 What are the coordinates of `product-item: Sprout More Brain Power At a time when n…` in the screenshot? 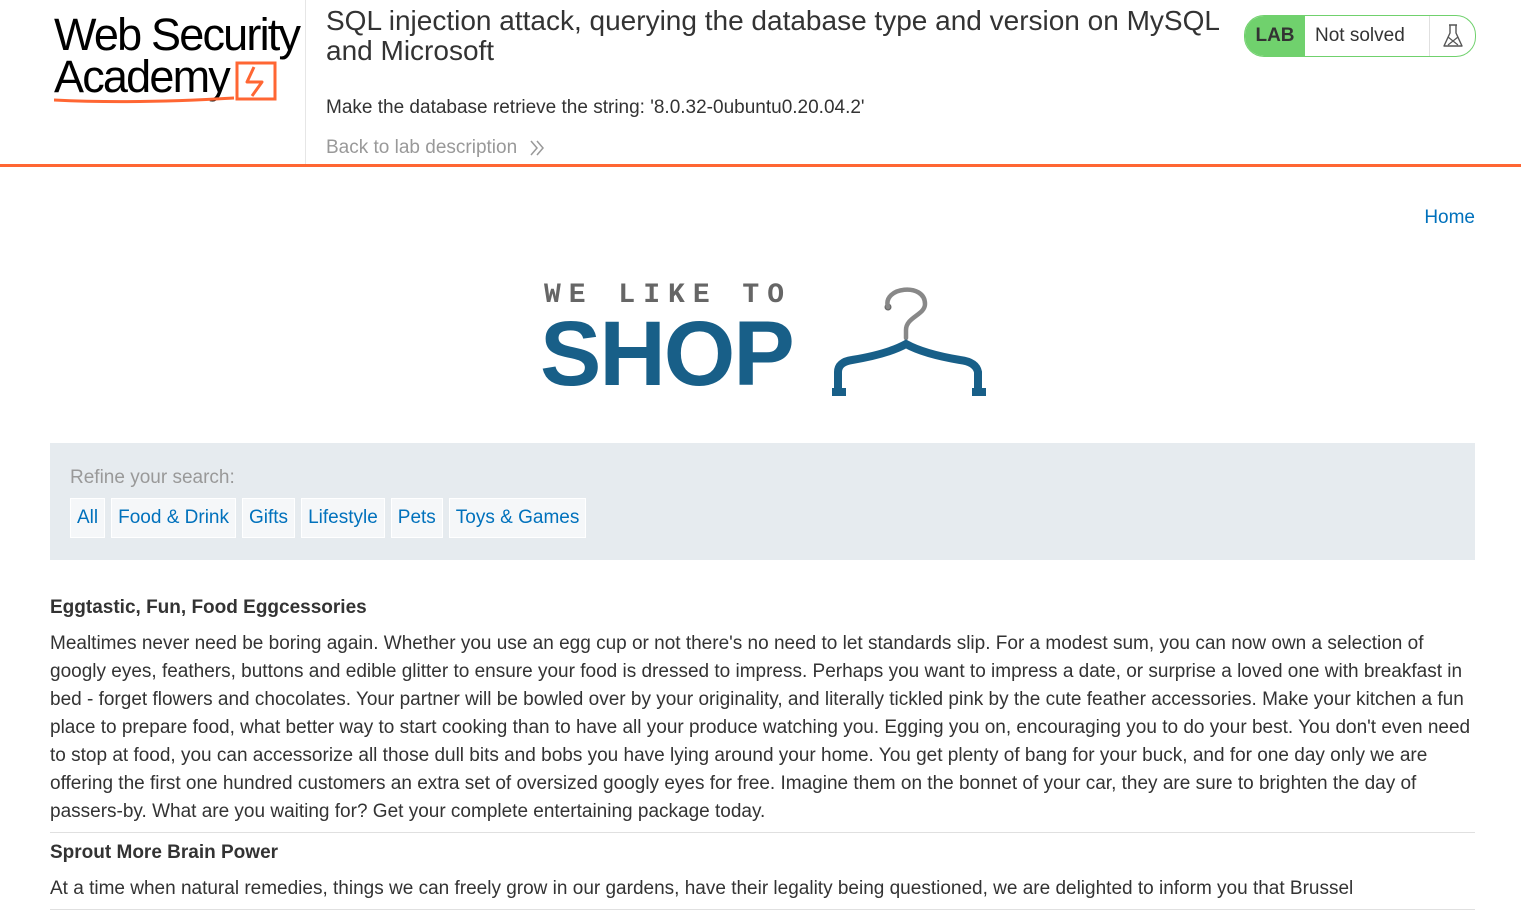 It's located at (762, 874).